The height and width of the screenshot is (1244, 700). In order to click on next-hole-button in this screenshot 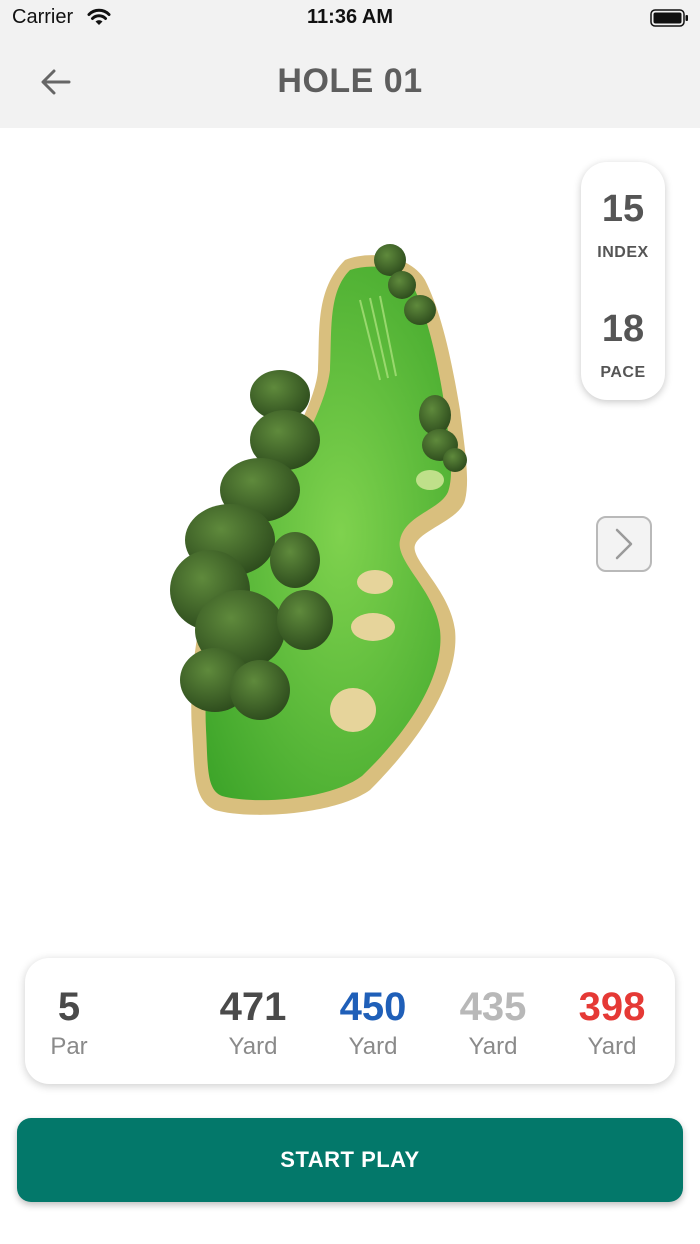, I will do `click(624, 544)`.